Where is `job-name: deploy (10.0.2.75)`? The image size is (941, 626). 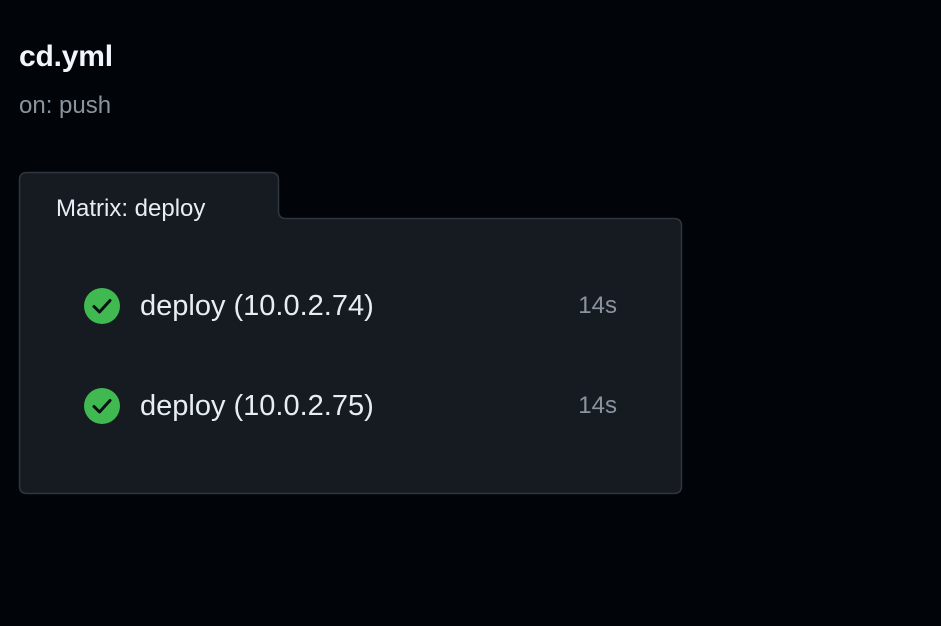 job-name: deploy (10.0.2.75) is located at coordinates (257, 405).